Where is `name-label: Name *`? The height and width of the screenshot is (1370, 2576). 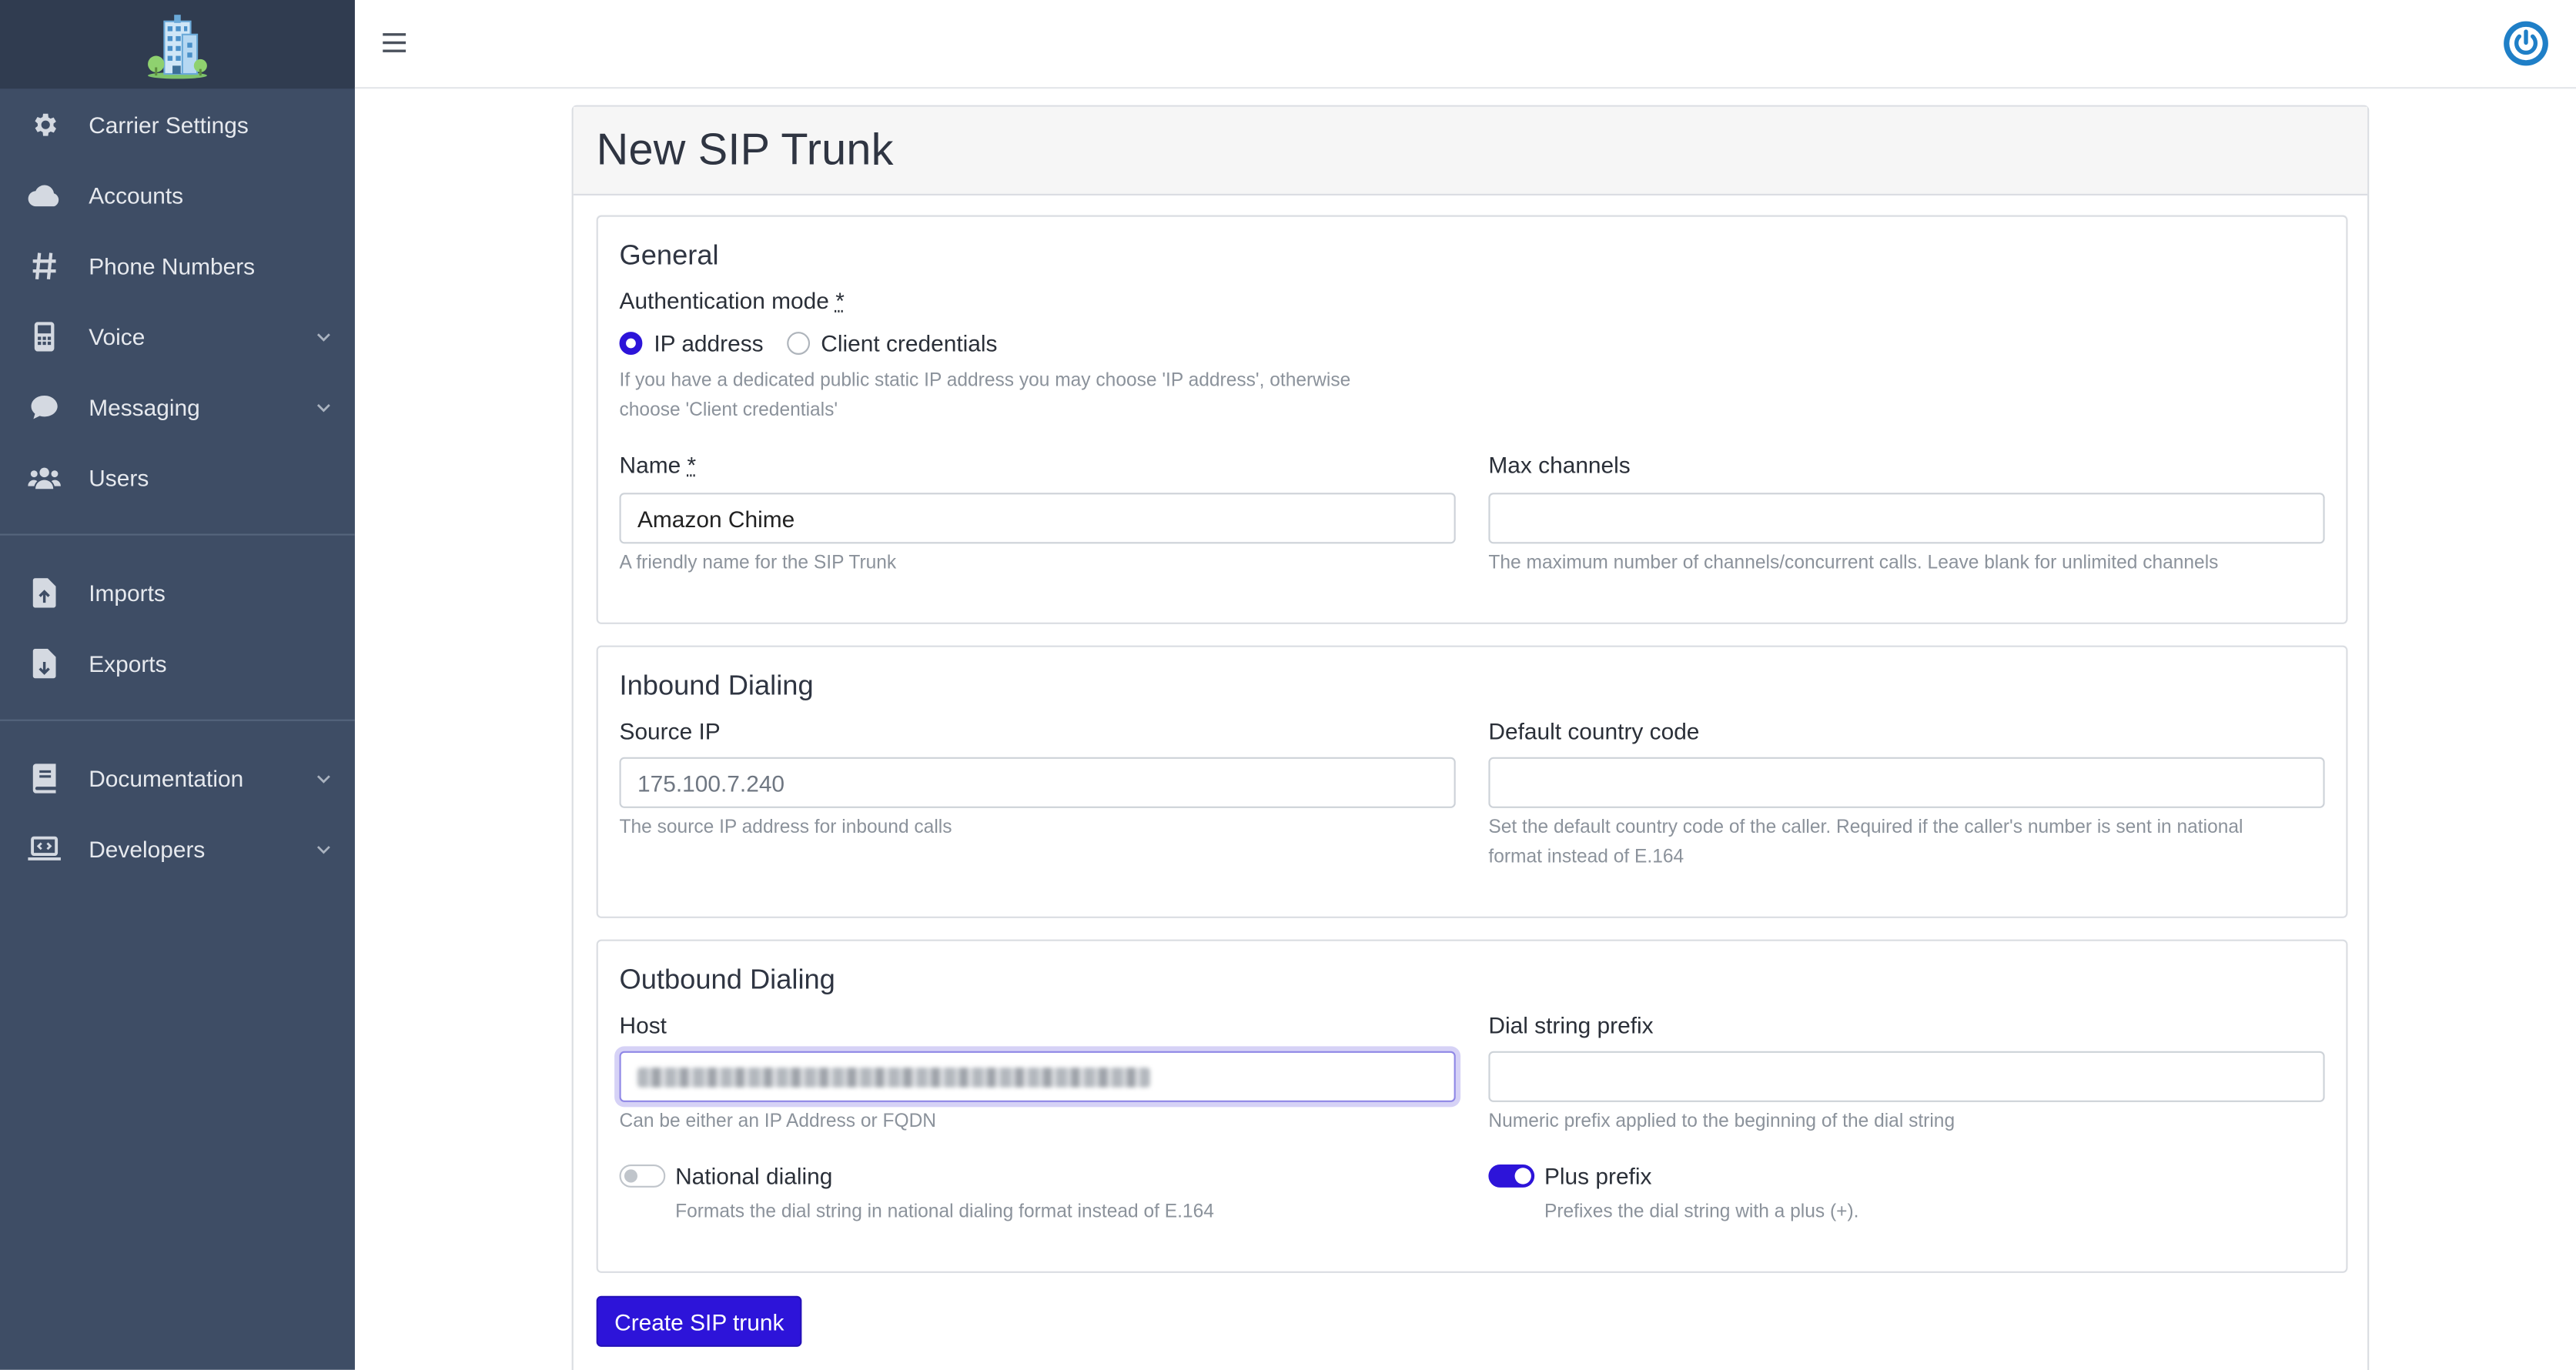 name-label: Name * is located at coordinates (659, 465).